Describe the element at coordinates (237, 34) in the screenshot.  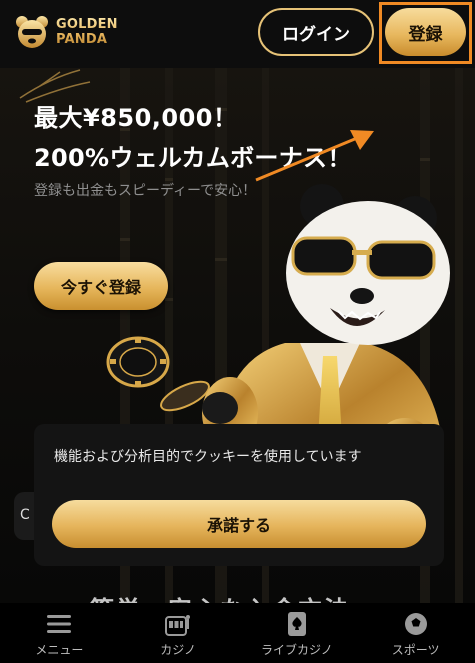
I see `top-header: GOLDEN PANDA ログイン 登録` at that location.